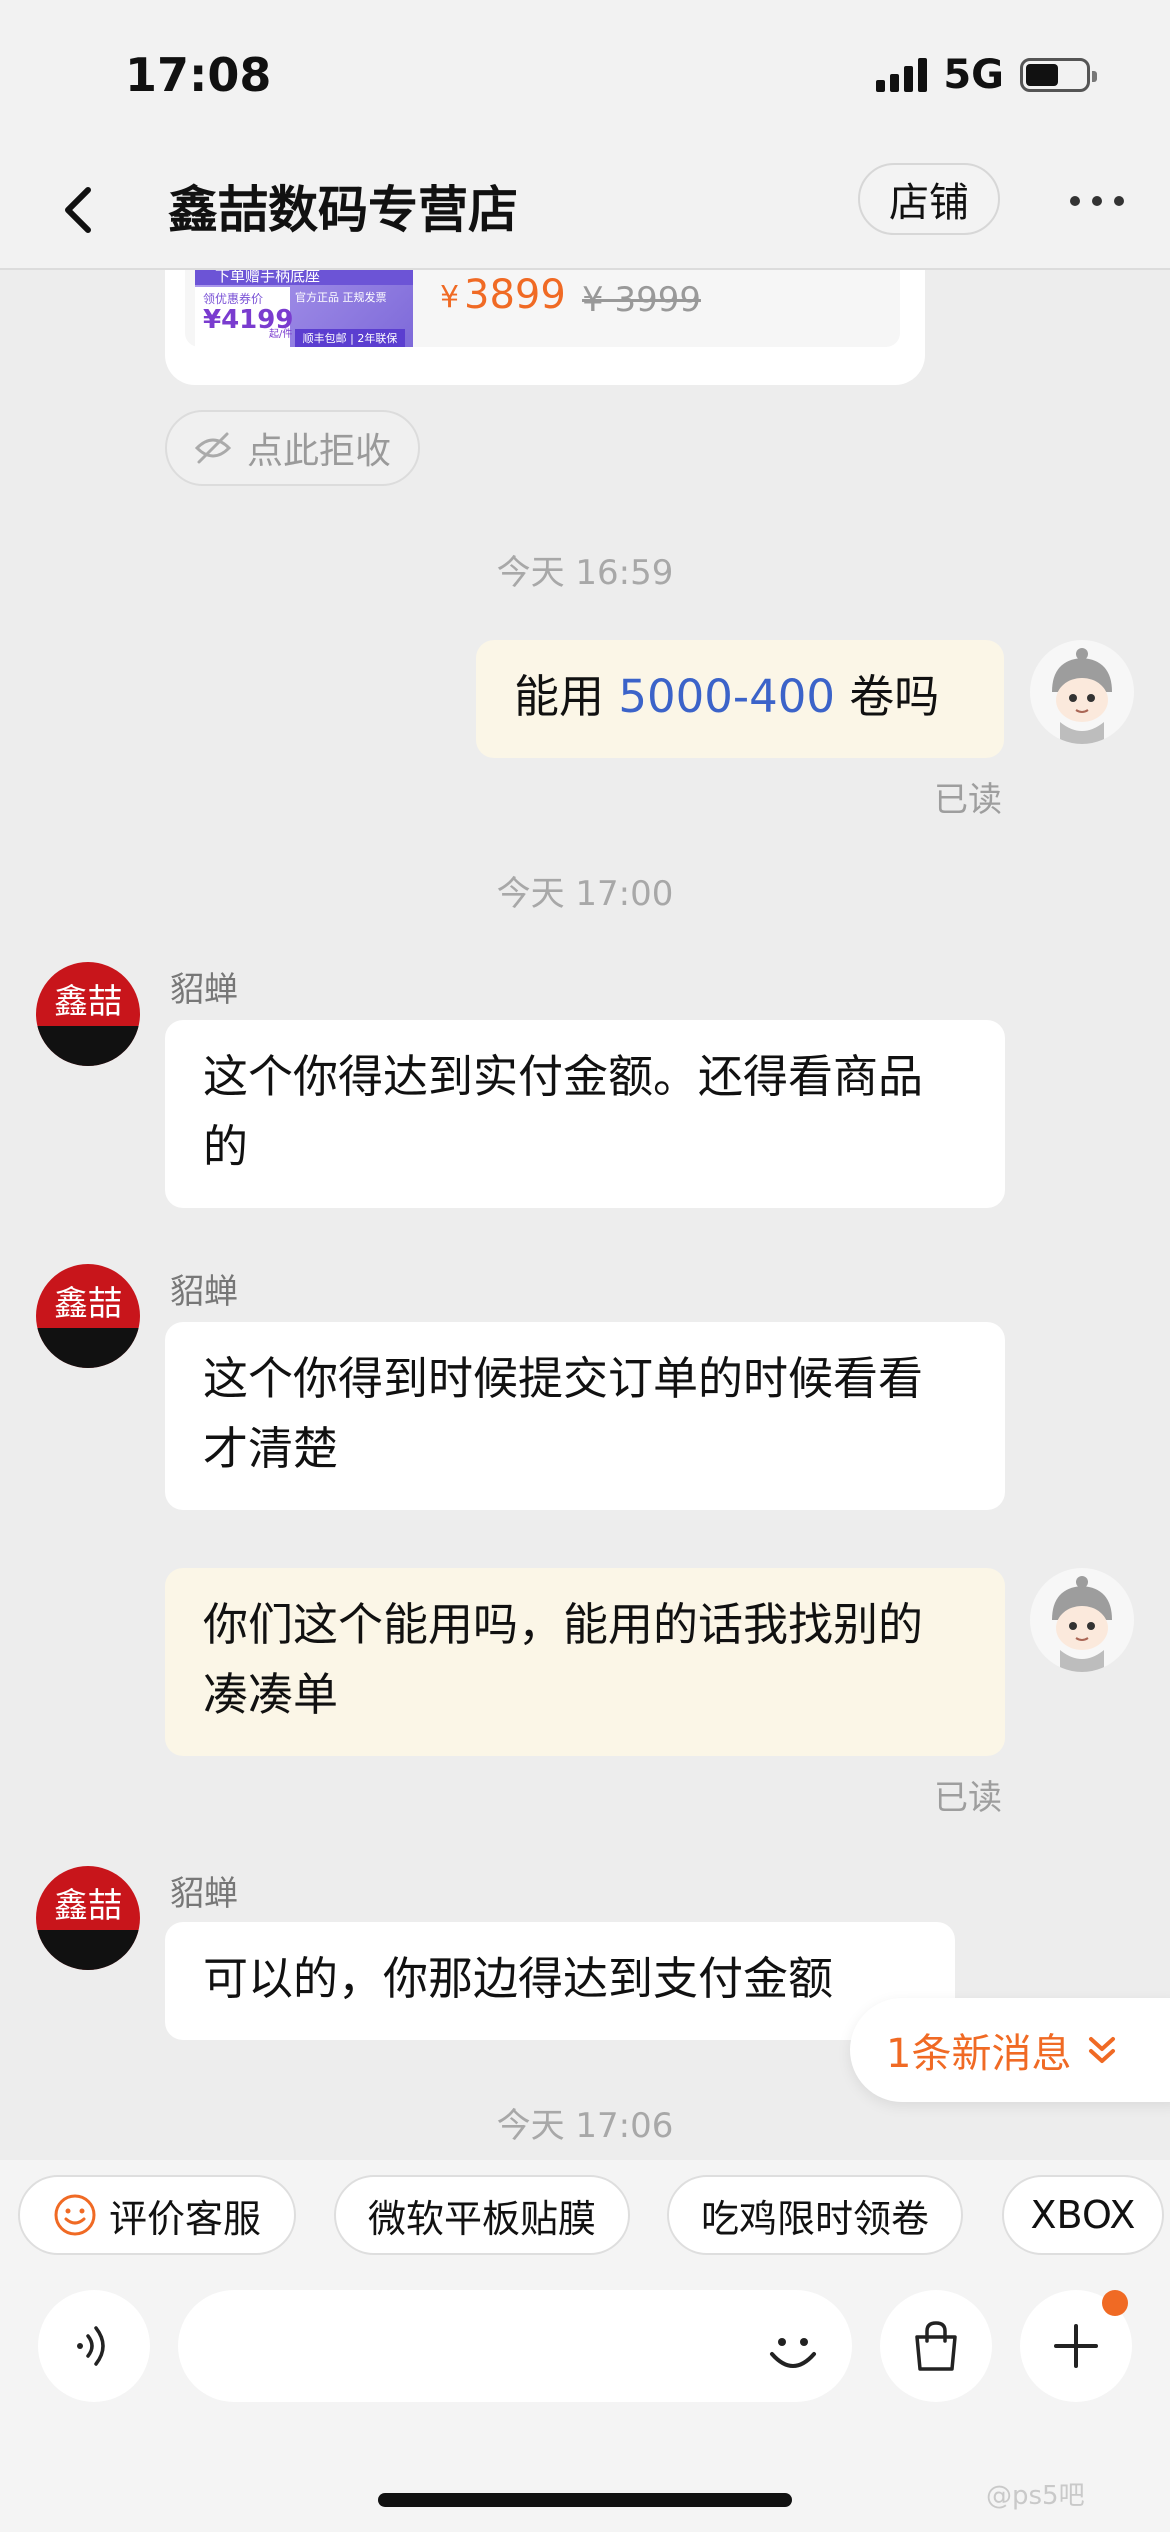 The image size is (1170, 2532). I want to click on voice-button, so click(94, 2346).